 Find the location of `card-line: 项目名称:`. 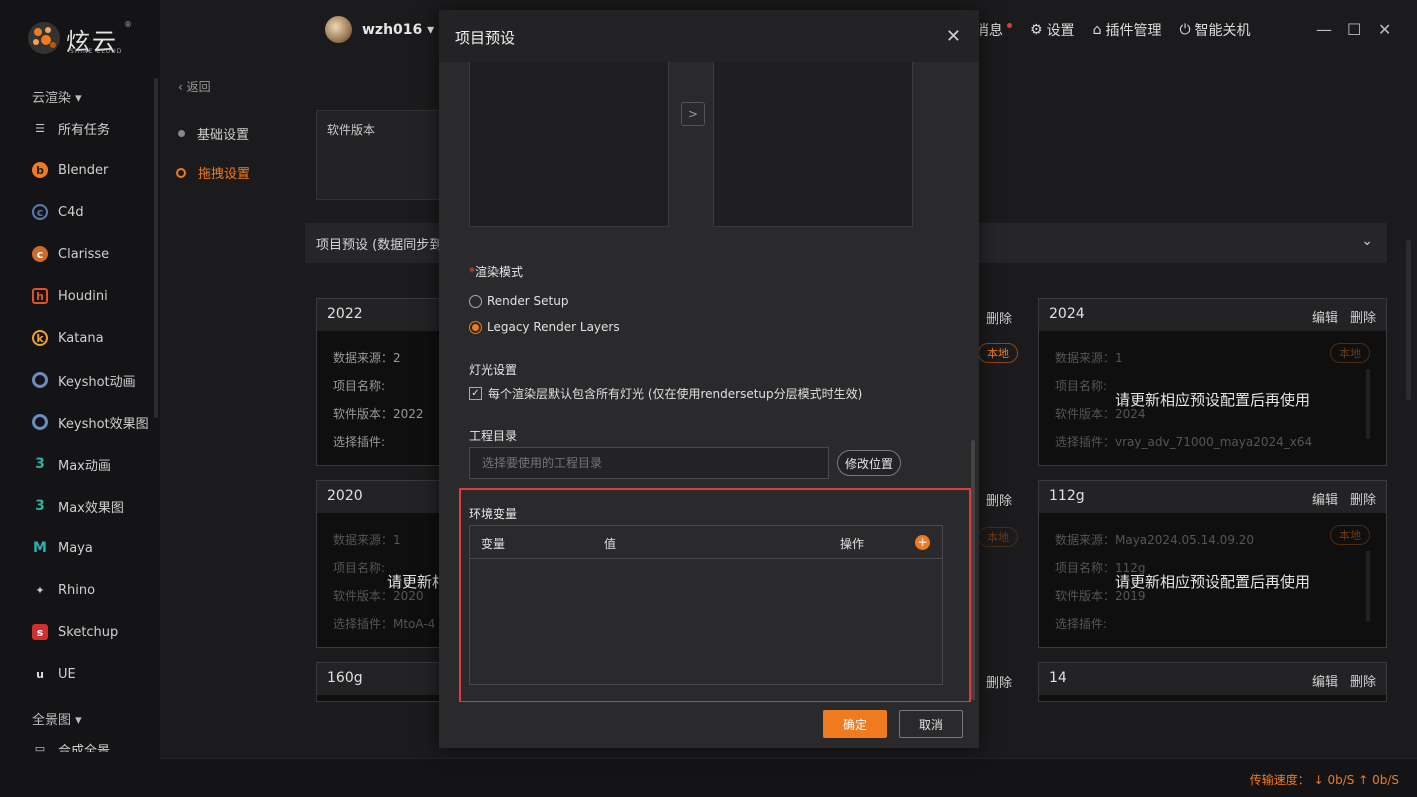

card-line: 项目名称: is located at coordinates (359, 568).